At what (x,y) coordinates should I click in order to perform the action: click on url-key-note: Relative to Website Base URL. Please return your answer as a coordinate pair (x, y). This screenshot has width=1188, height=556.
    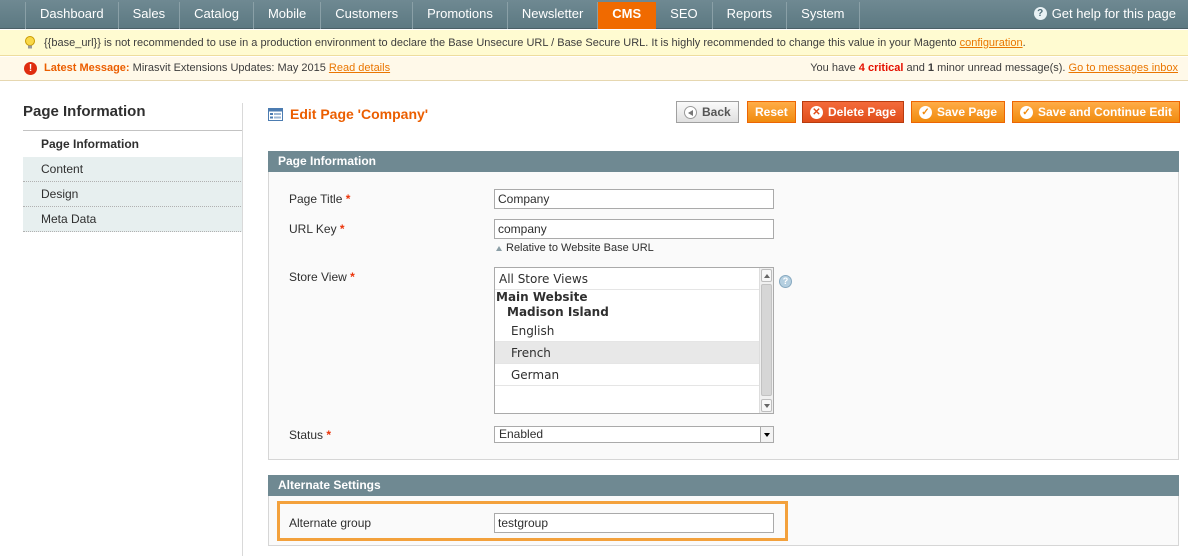
    Looking at the image, I should click on (575, 248).